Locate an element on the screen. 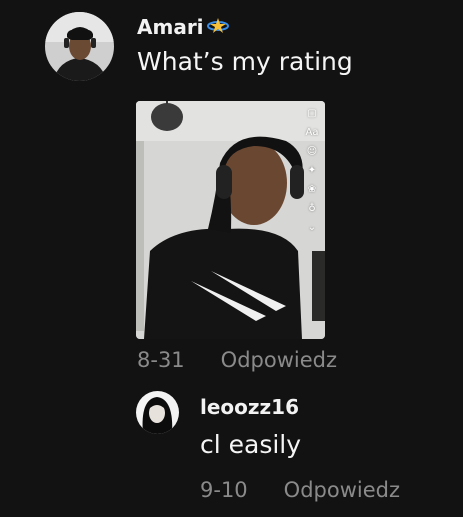  comment-meta: 8-31 Odpowiedz is located at coordinates (237, 360).